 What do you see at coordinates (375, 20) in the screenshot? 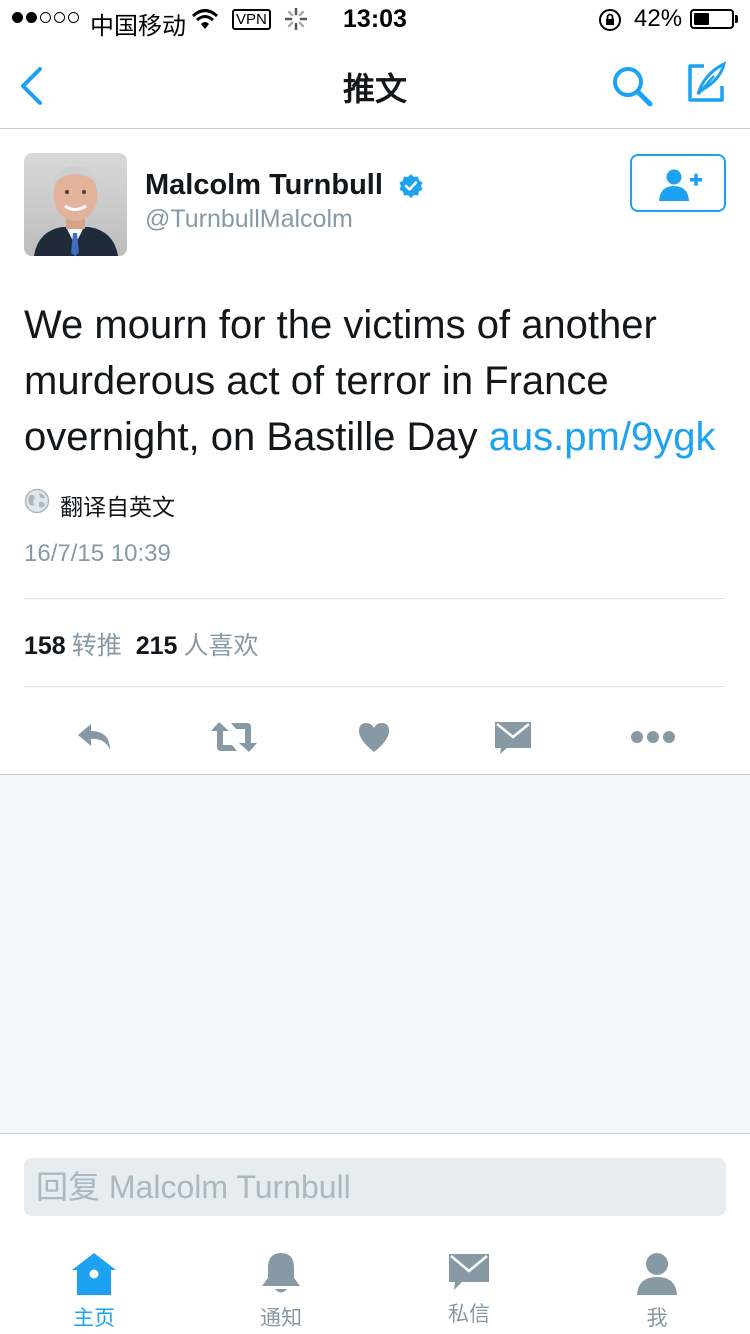
I see `status-bar: 中国移动 VPN 13:03 42%` at bounding box center [375, 20].